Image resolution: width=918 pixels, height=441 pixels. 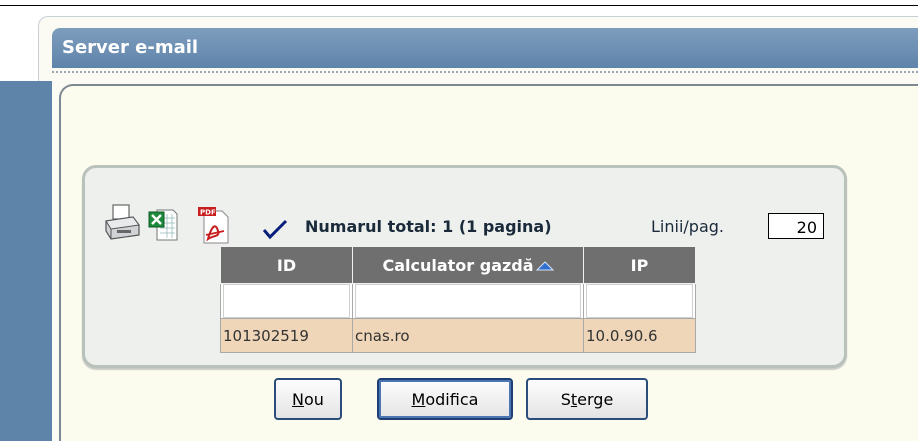 What do you see at coordinates (485, 48) in the screenshot?
I see `page-title: Server e-mail` at bounding box center [485, 48].